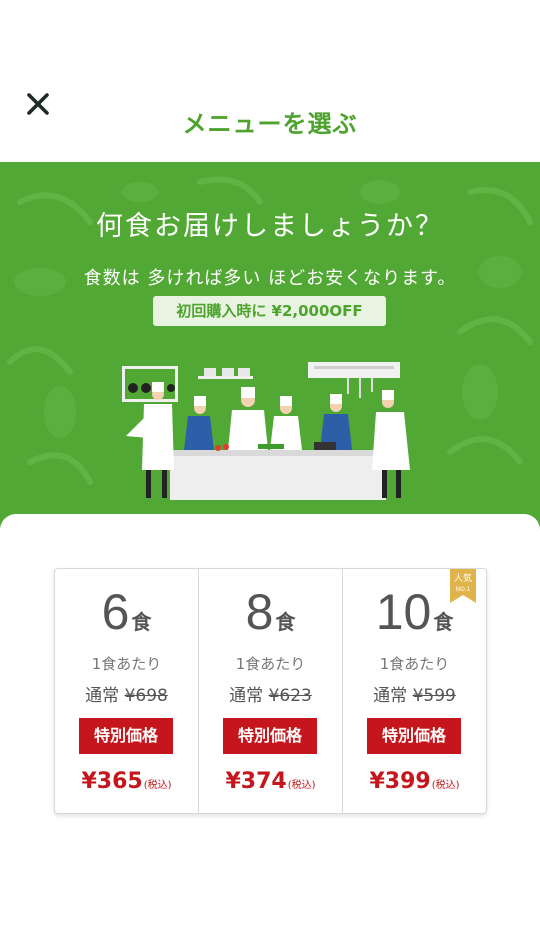  Describe the element at coordinates (414, 696) in the screenshot. I see `regular-price: 通常 ¥599` at that location.